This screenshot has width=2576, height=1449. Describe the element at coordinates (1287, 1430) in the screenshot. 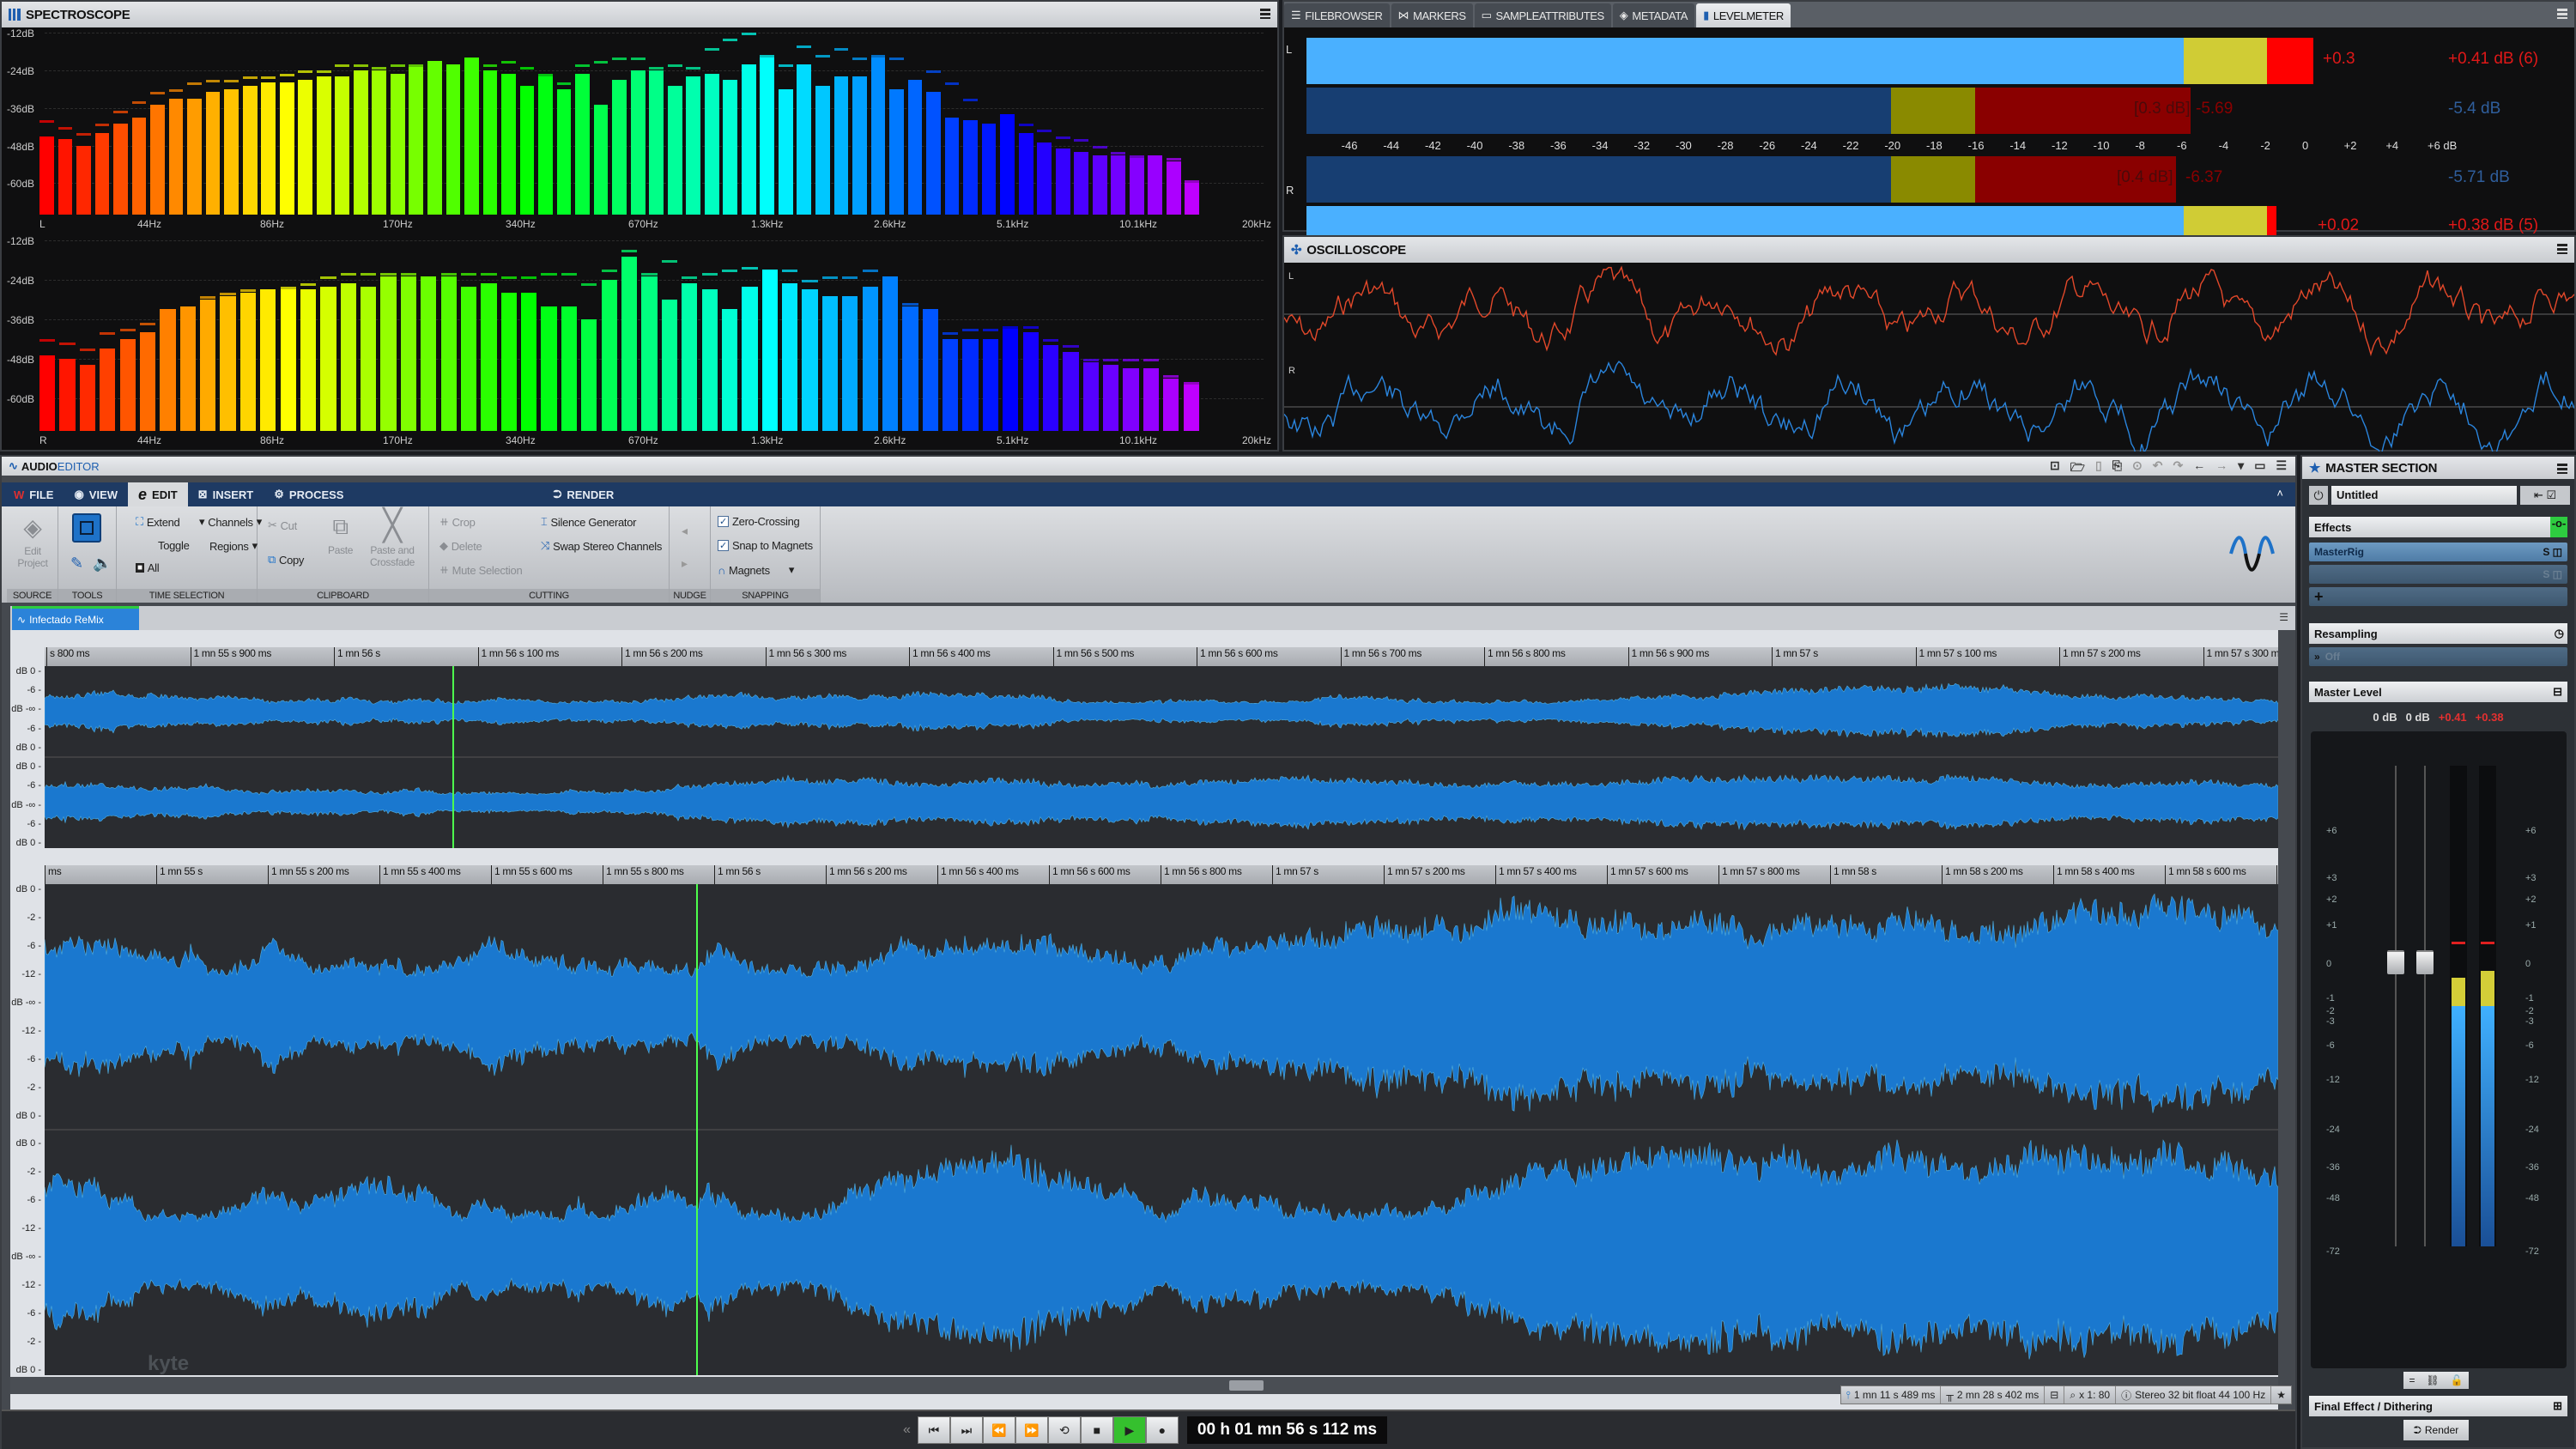

I see `time-display: 00 h 01 mn 56 s 112 ms` at that location.